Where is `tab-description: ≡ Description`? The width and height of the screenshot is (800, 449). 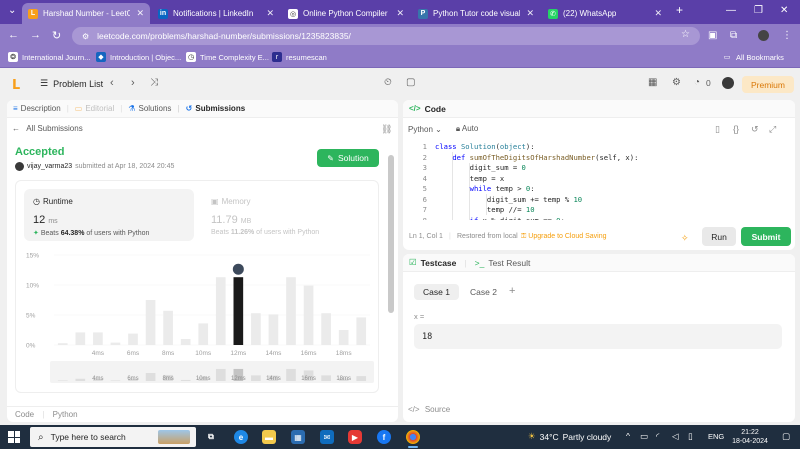
tab-description: ≡ Description is located at coordinates (37, 108).